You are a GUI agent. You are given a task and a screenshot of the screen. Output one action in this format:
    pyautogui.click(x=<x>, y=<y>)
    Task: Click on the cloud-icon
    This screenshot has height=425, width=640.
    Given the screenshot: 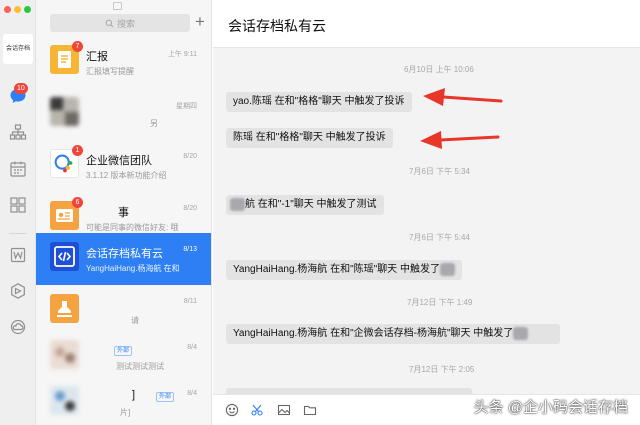 What is the action you would take?
    pyautogui.click(x=18, y=327)
    